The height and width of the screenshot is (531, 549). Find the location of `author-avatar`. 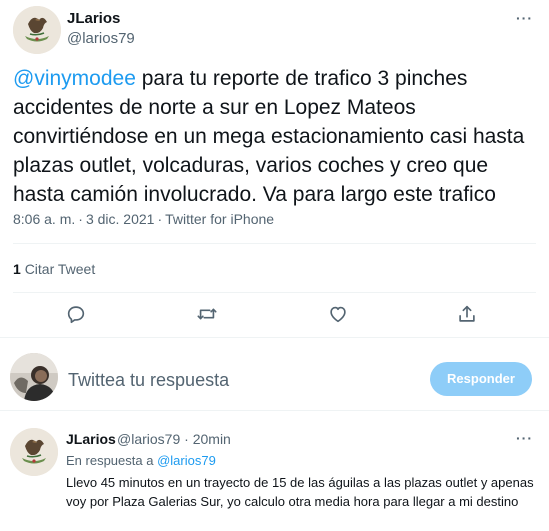

author-avatar is located at coordinates (37, 30).